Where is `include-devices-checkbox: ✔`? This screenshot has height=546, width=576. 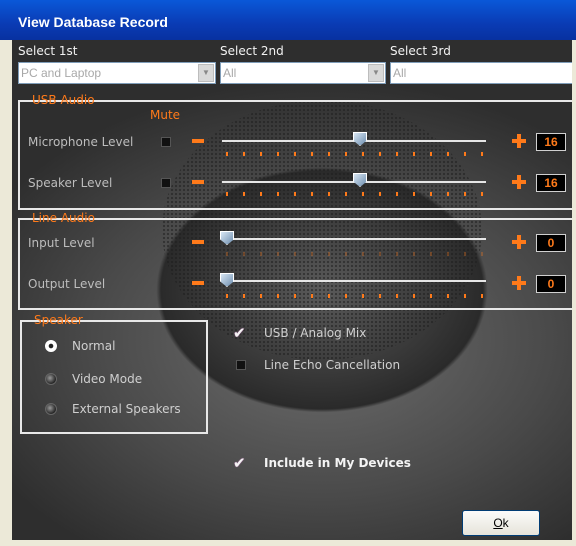
include-devices-checkbox: ✔ is located at coordinates (241, 463).